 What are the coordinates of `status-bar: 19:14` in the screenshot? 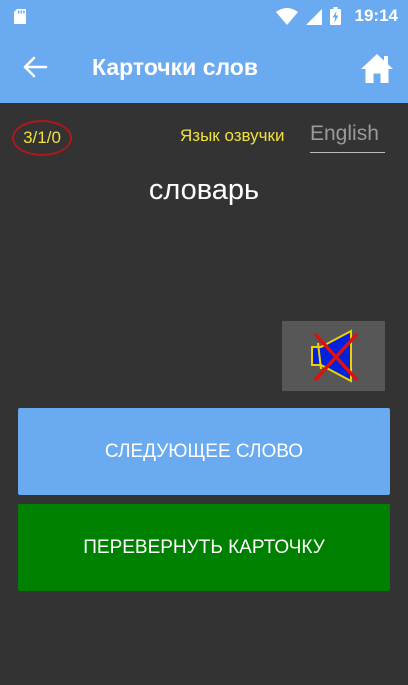 It's located at (204, 16).